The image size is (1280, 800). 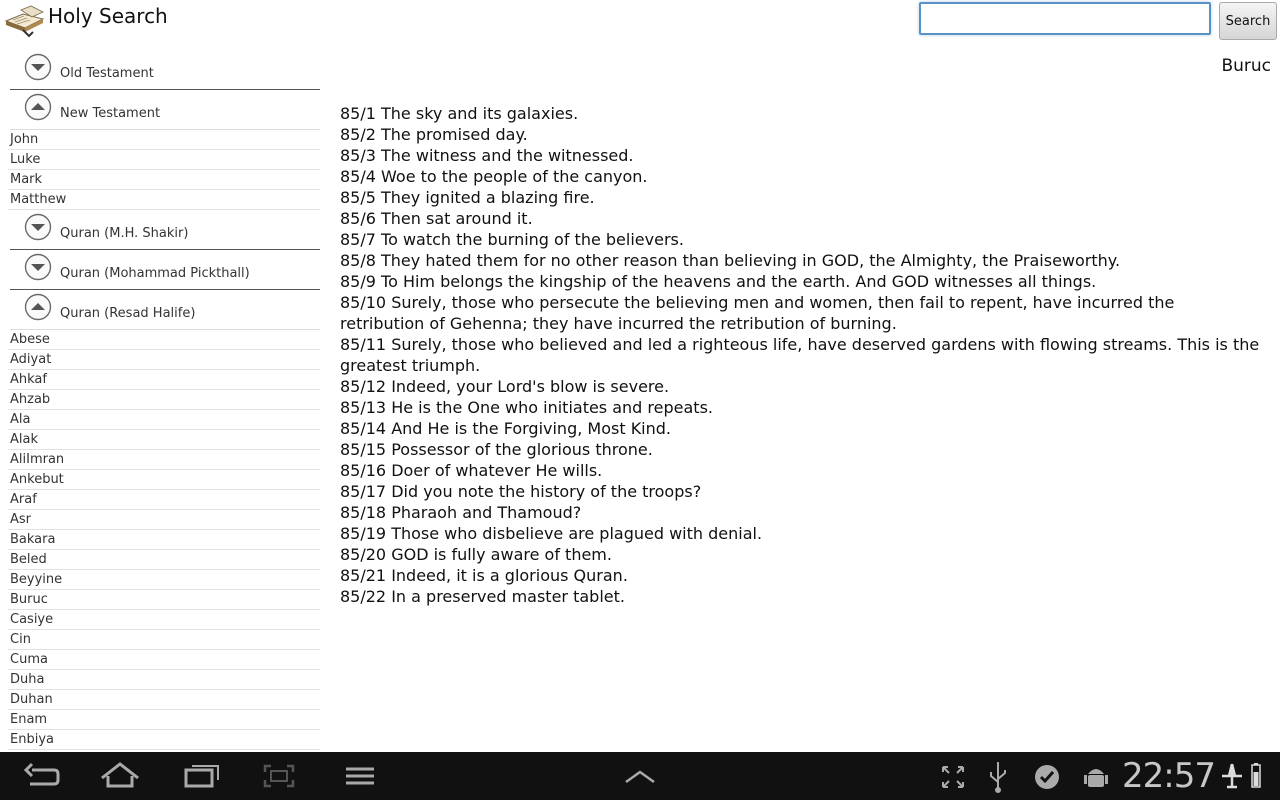 I want to click on group-label: Old Testament, so click(x=107, y=73).